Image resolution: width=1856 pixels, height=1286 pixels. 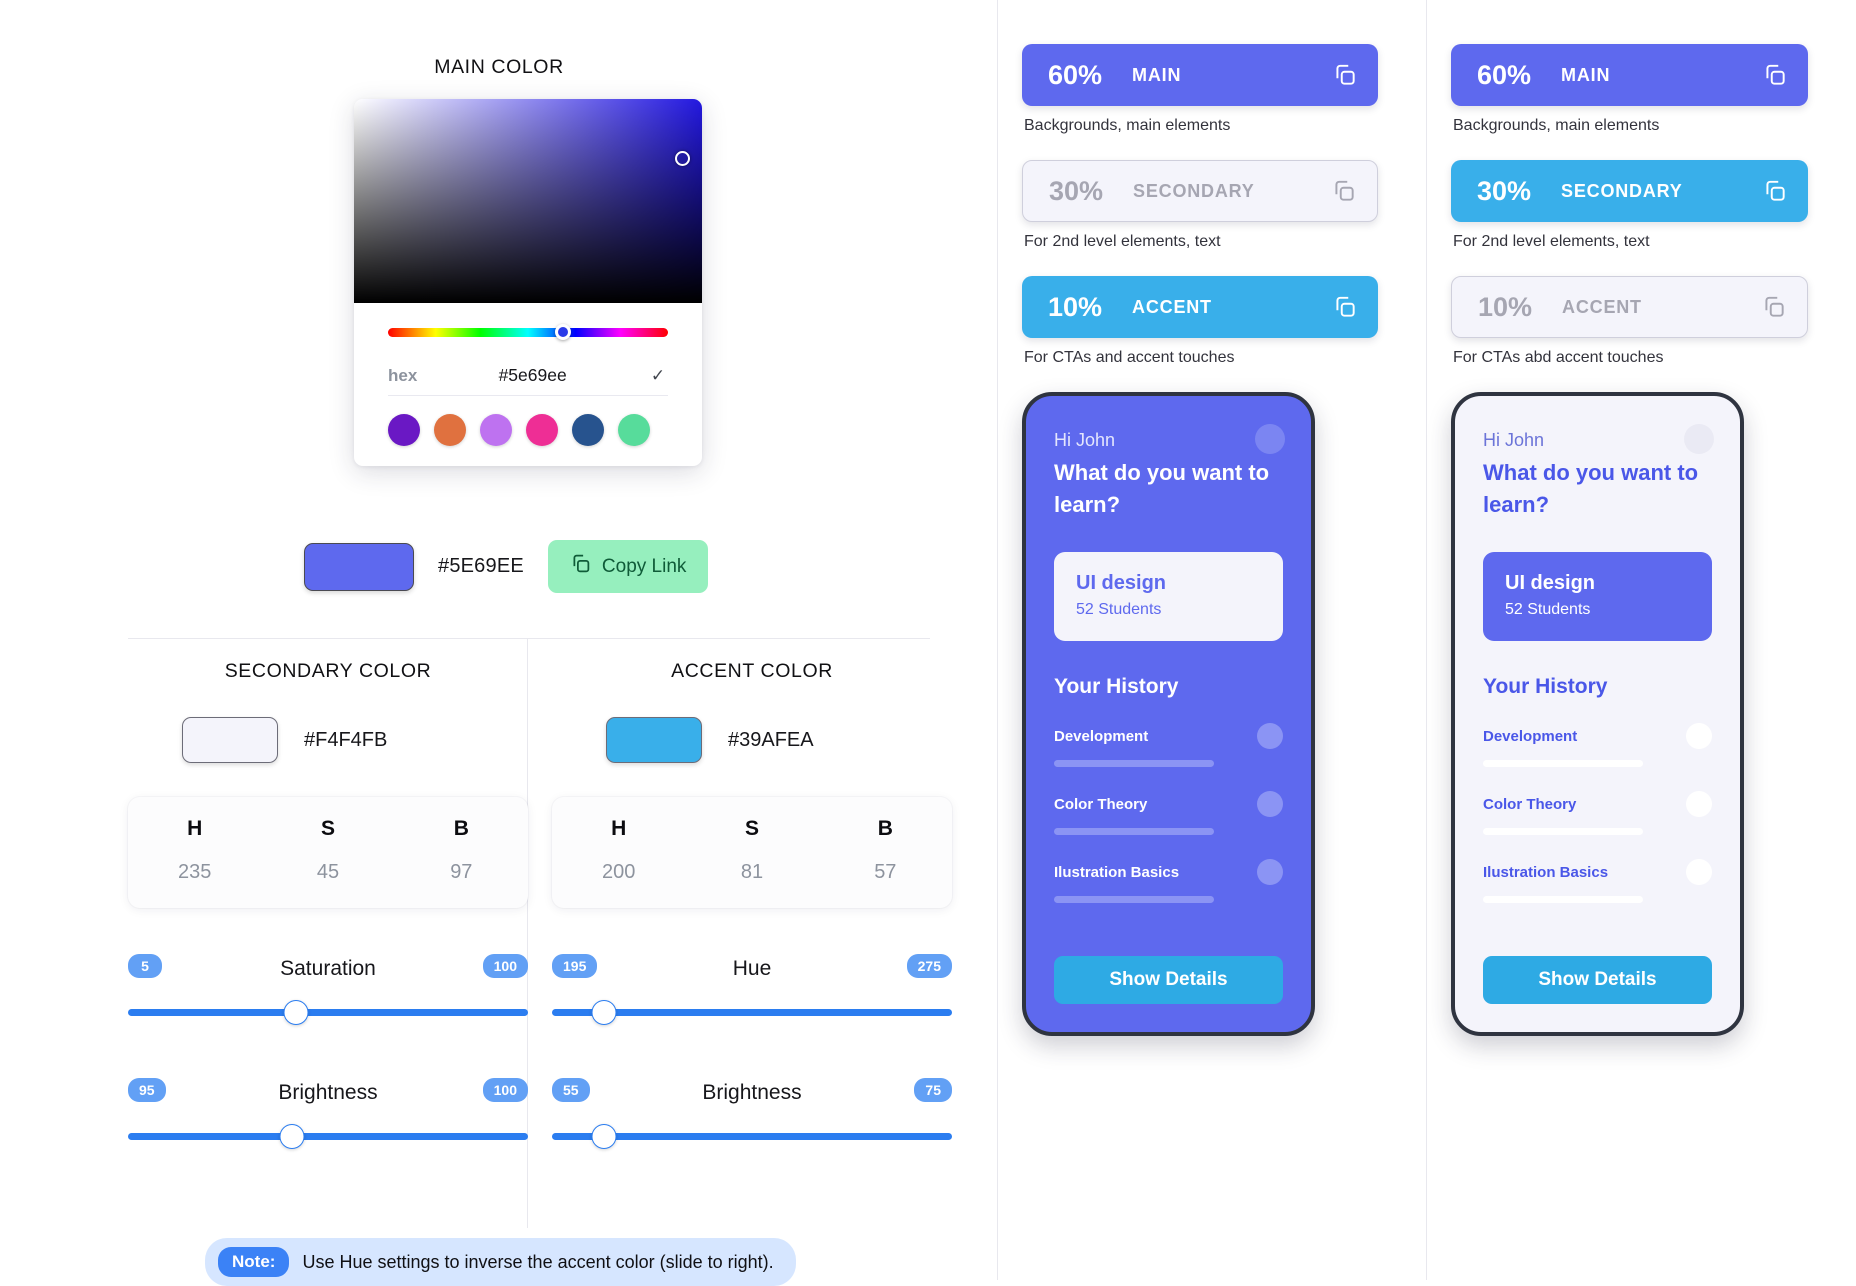 What do you see at coordinates (230, 740) in the screenshot?
I see `secondary-color-chip` at bounding box center [230, 740].